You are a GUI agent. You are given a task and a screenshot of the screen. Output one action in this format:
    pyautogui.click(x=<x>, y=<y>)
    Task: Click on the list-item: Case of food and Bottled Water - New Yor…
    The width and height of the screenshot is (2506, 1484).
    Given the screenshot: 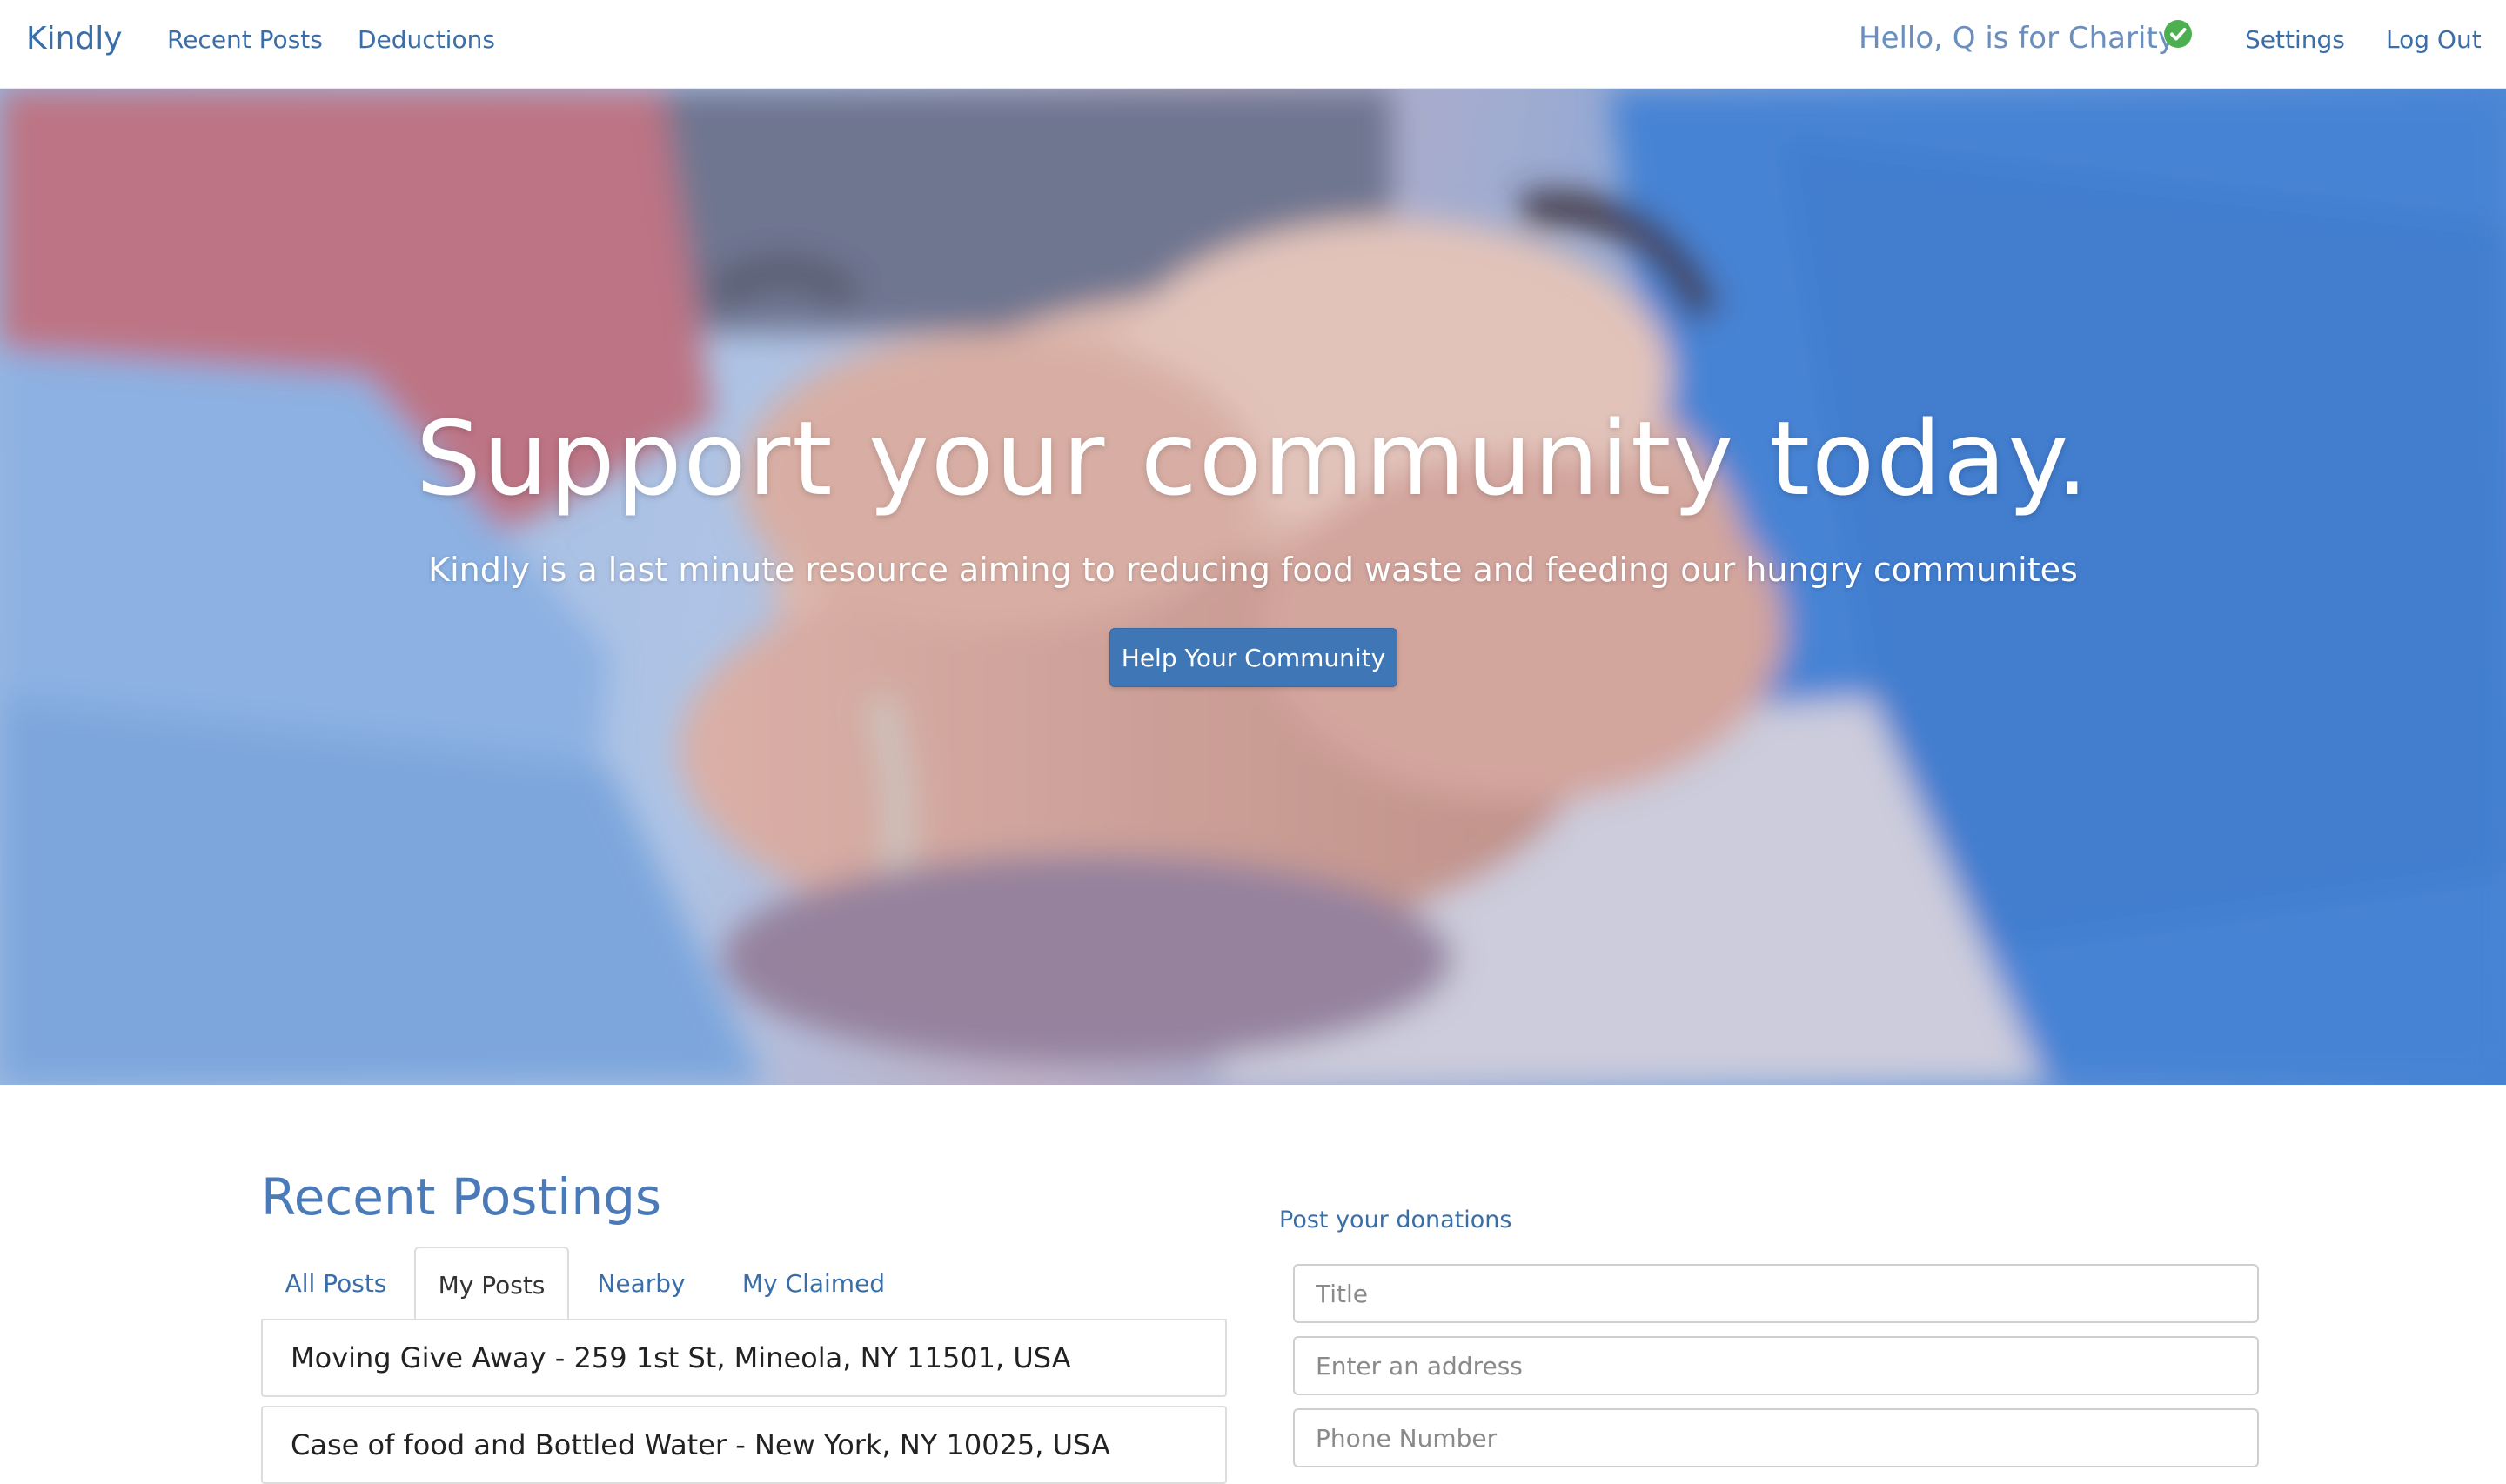 What is the action you would take?
    pyautogui.click(x=744, y=1445)
    